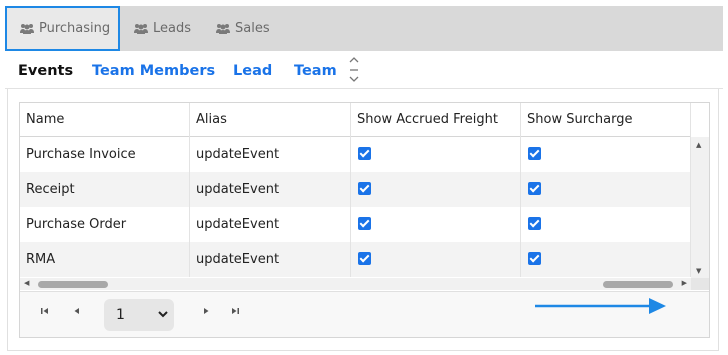 This screenshot has width=728, height=355. Describe the element at coordinates (105, 154) in the screenshot. I see `name-cell: Purchase Invoice` at that location.